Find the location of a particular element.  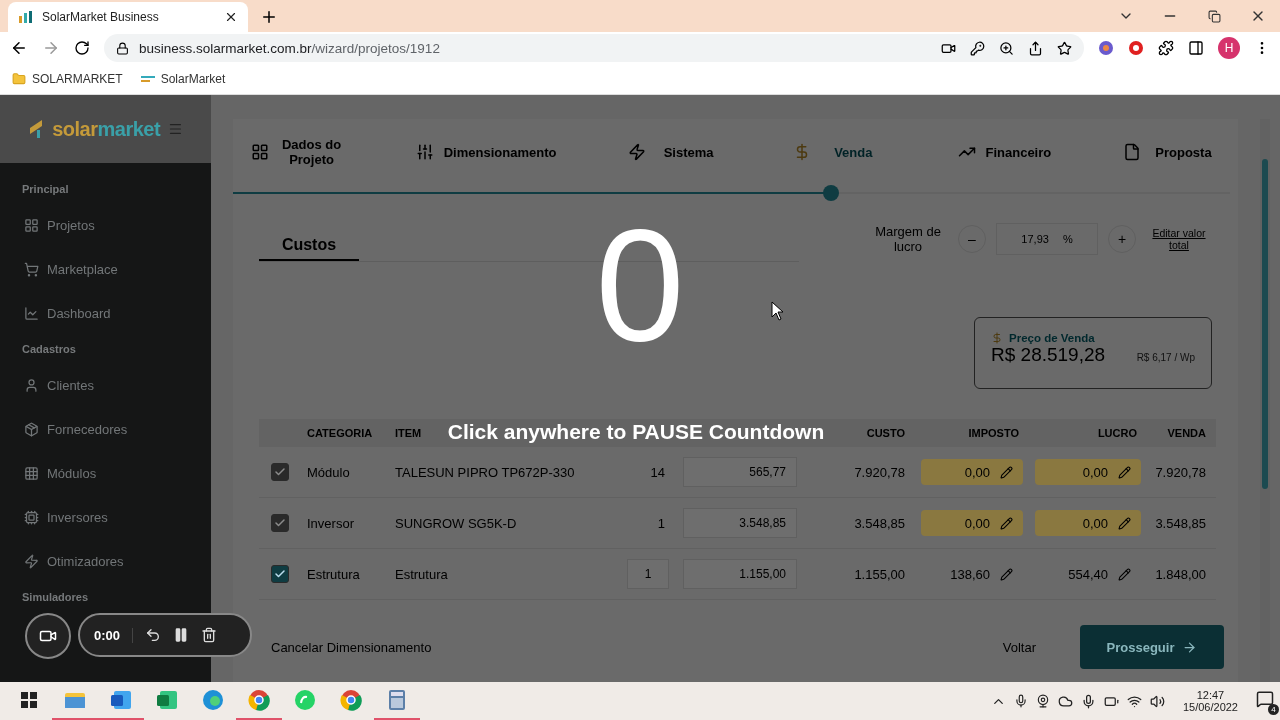

wifi-icon is located at coordinates (1134, 701).